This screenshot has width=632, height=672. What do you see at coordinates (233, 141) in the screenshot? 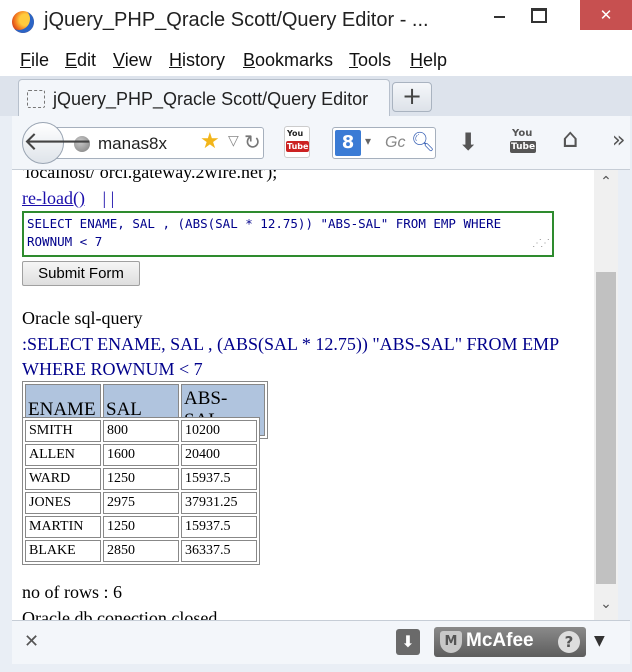
I see `url-dropdown-icon: ▽` at bounding box center [233, 141].